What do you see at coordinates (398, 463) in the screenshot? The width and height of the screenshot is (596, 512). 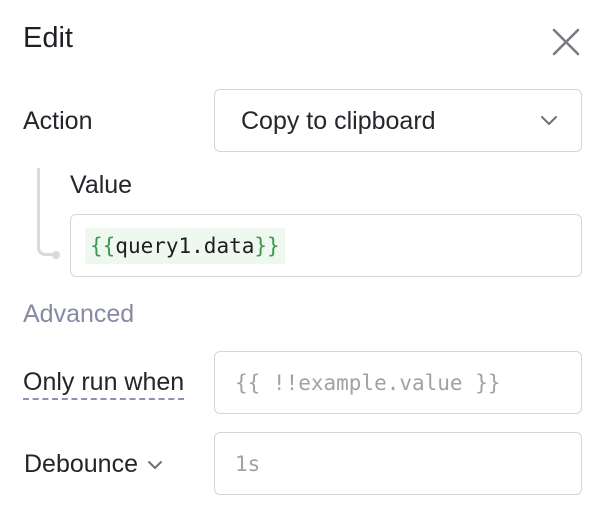 I see `debounce-input: 1s` at bounding box center [398, 463].